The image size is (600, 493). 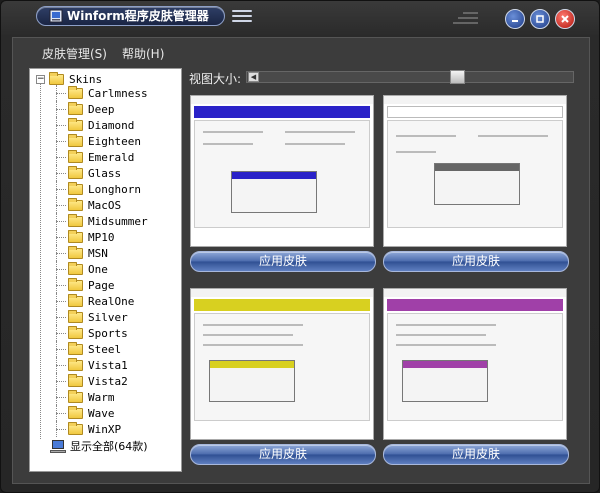 I want to click on tree-item-label: WinXP, so click(x=105, y=429).